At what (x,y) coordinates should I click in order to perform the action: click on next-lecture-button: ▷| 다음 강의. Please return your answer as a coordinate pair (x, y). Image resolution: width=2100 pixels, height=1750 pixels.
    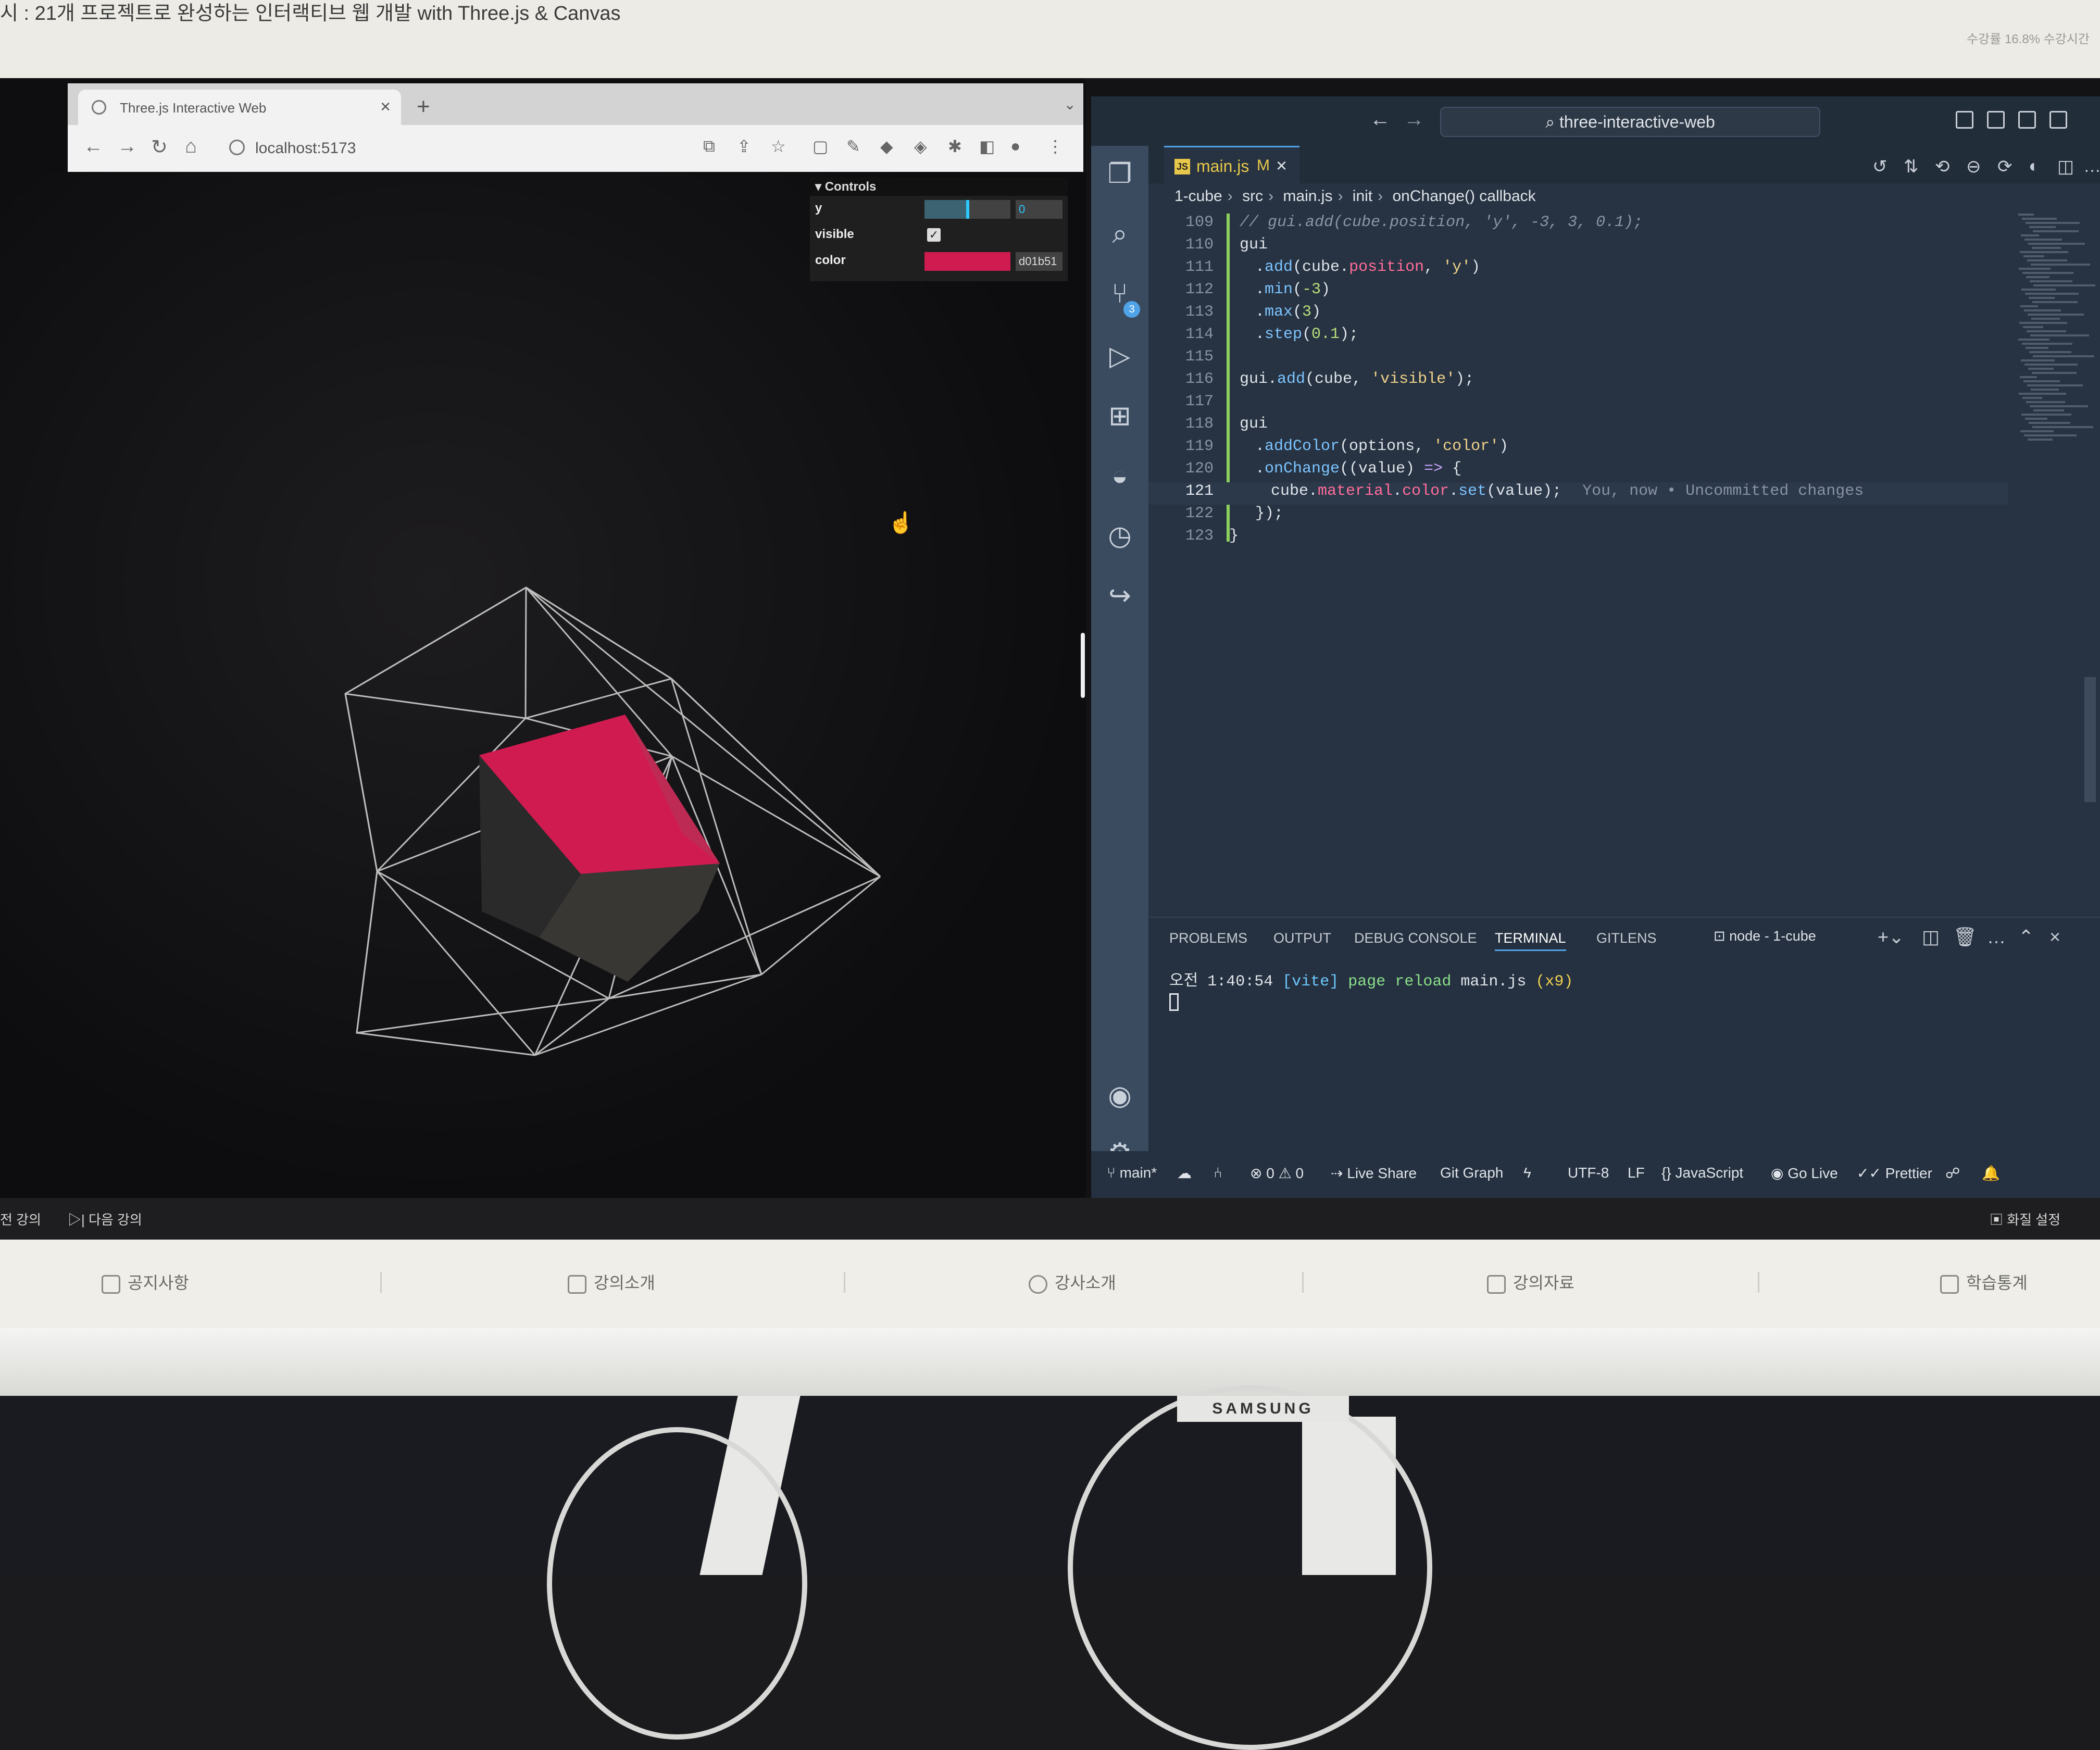
    Looking at the image, I should click on (105, 1219).